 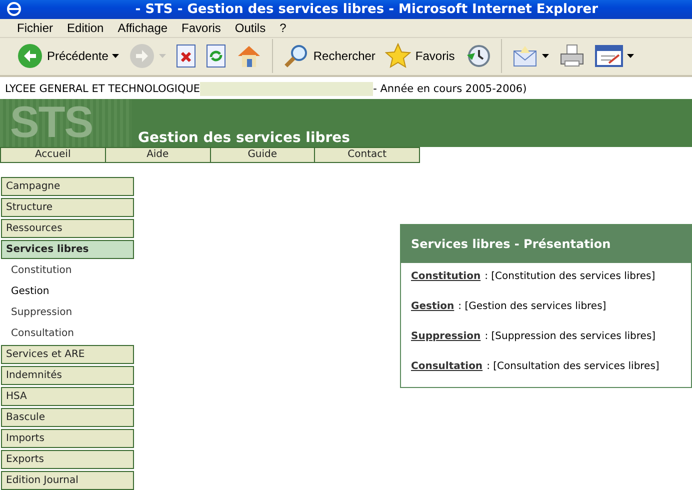 I want to click on edit-window-icon, so click(x=608, y=56).